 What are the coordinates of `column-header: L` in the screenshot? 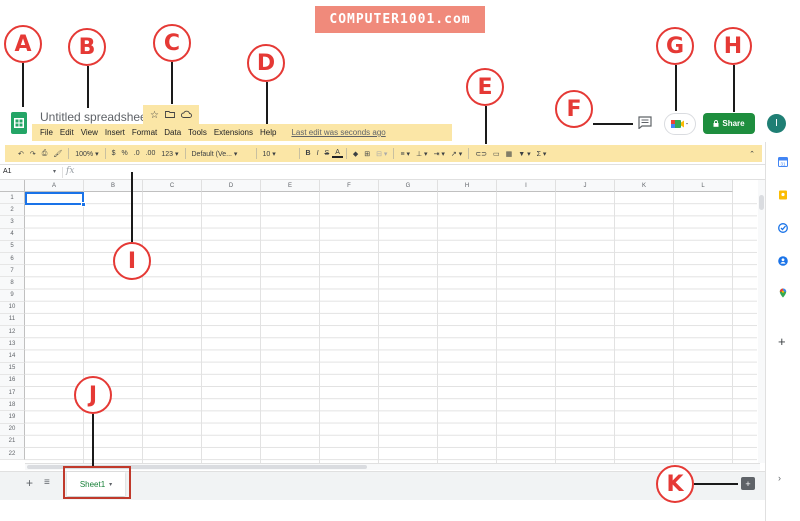 It's located at (703, 186).